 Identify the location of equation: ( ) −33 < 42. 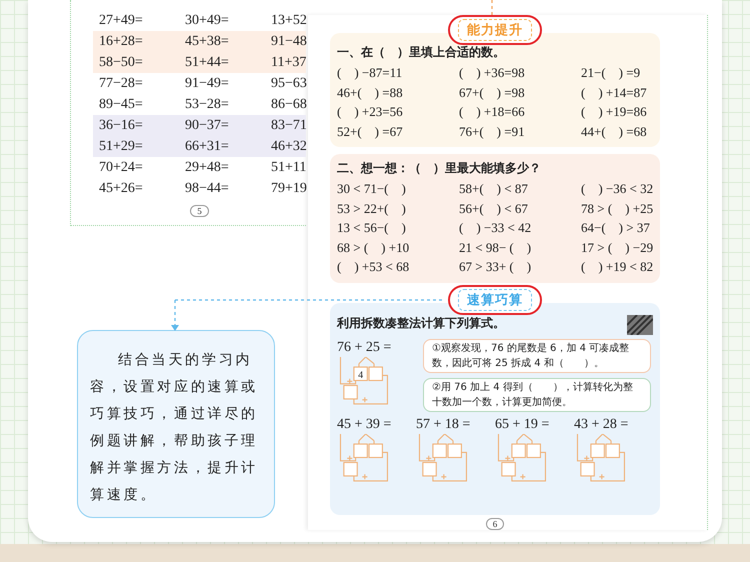
(495, 228).